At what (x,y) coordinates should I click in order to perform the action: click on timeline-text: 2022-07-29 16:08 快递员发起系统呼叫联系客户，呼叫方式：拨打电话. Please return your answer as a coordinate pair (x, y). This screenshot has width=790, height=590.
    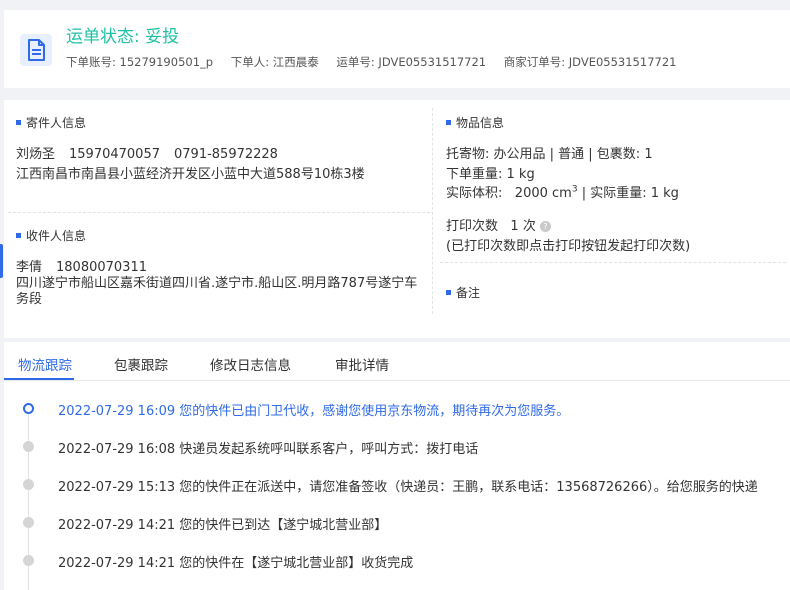
    Looking at the image, I should click on (268, 449).